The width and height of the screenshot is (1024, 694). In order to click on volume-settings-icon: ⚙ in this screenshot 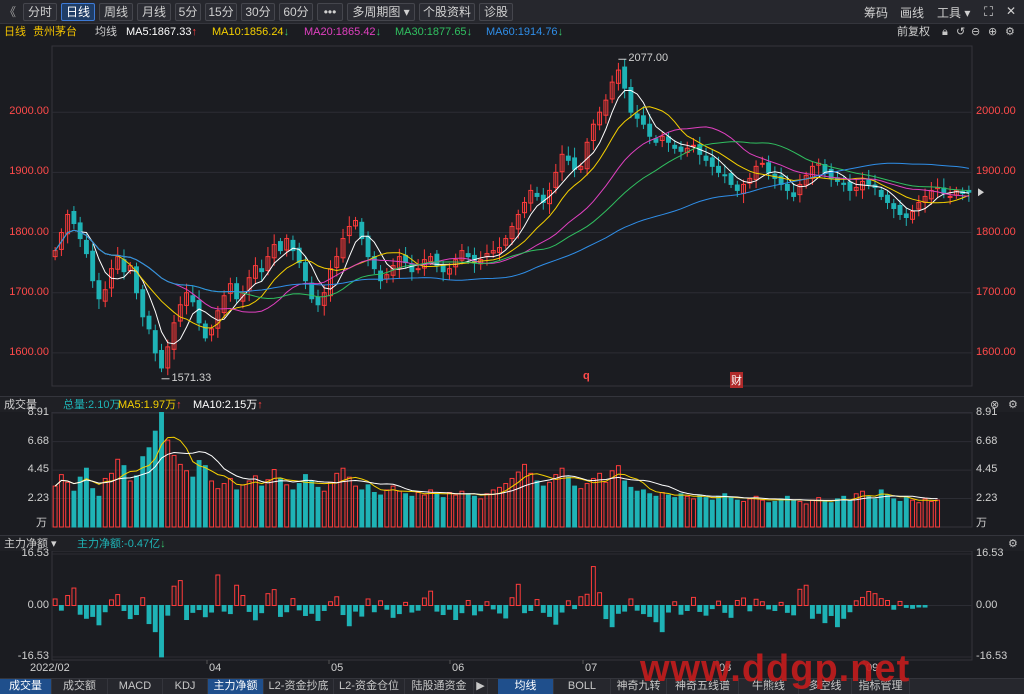, I will do `click(1013, 405)`.